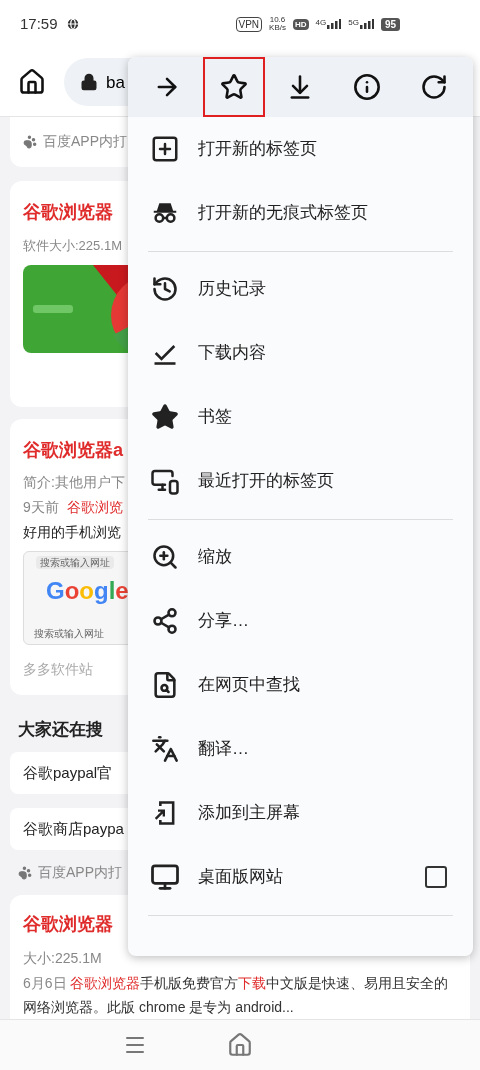 This screenshot has height=1070, width=480. Describe the element at coordinates (390, 24) in the screenshot. I see `battery: 95` at that location.